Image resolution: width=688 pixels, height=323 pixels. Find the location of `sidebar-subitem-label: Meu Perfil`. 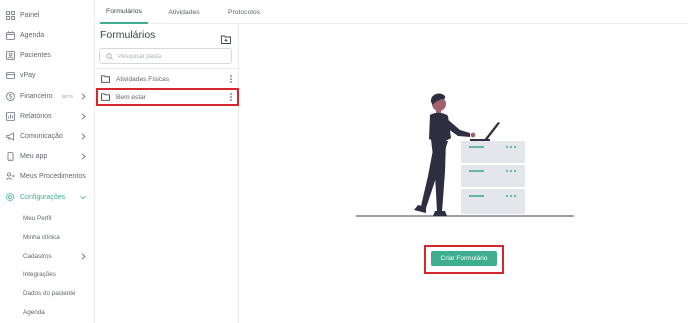

sidebar-subitem-label: Meu Perfil is located at coordinates (37, 218).